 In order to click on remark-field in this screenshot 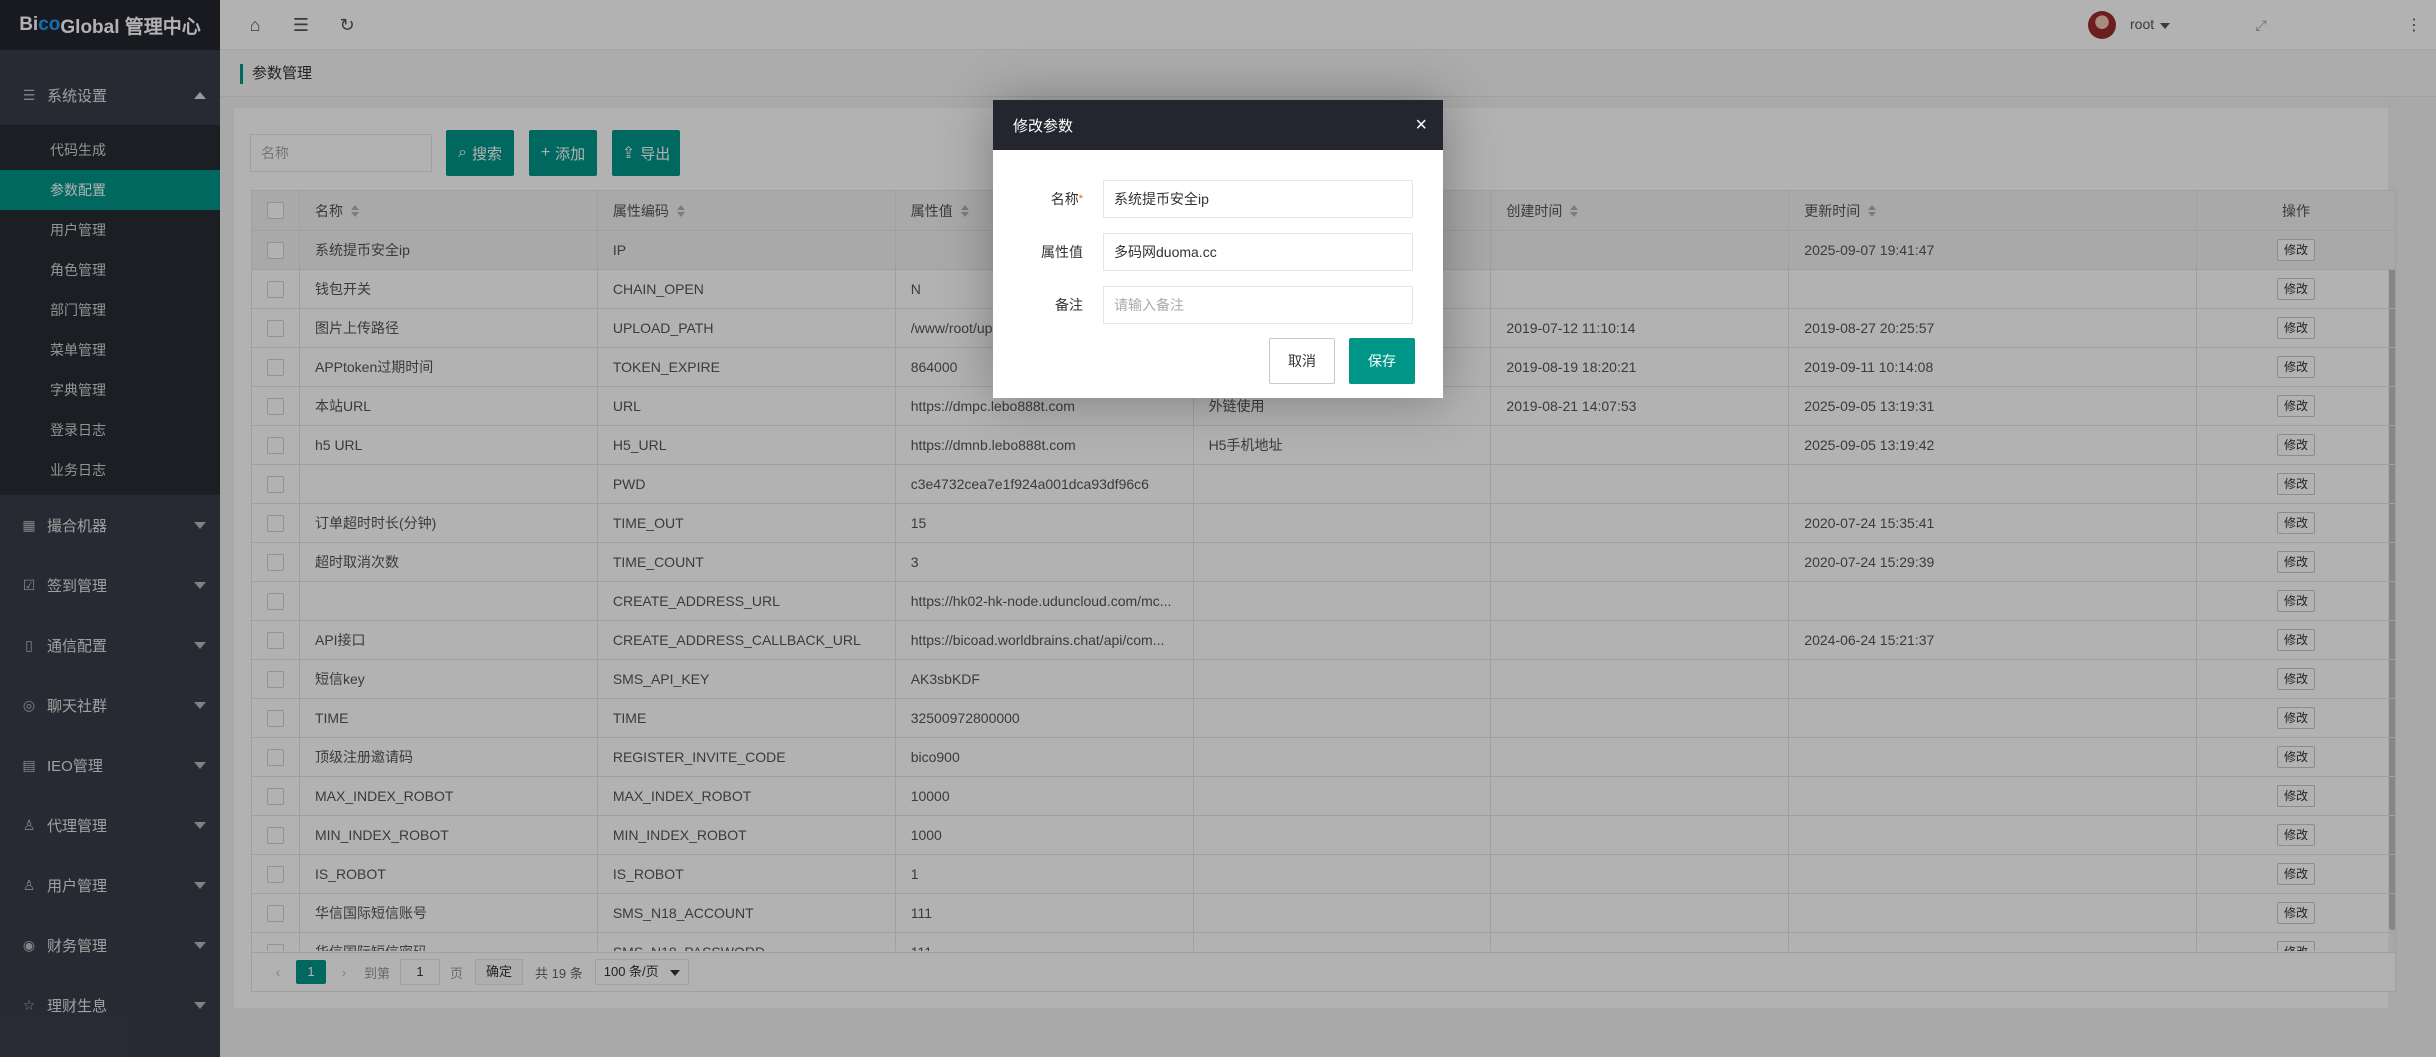, I will do `click(1258, 305)`.